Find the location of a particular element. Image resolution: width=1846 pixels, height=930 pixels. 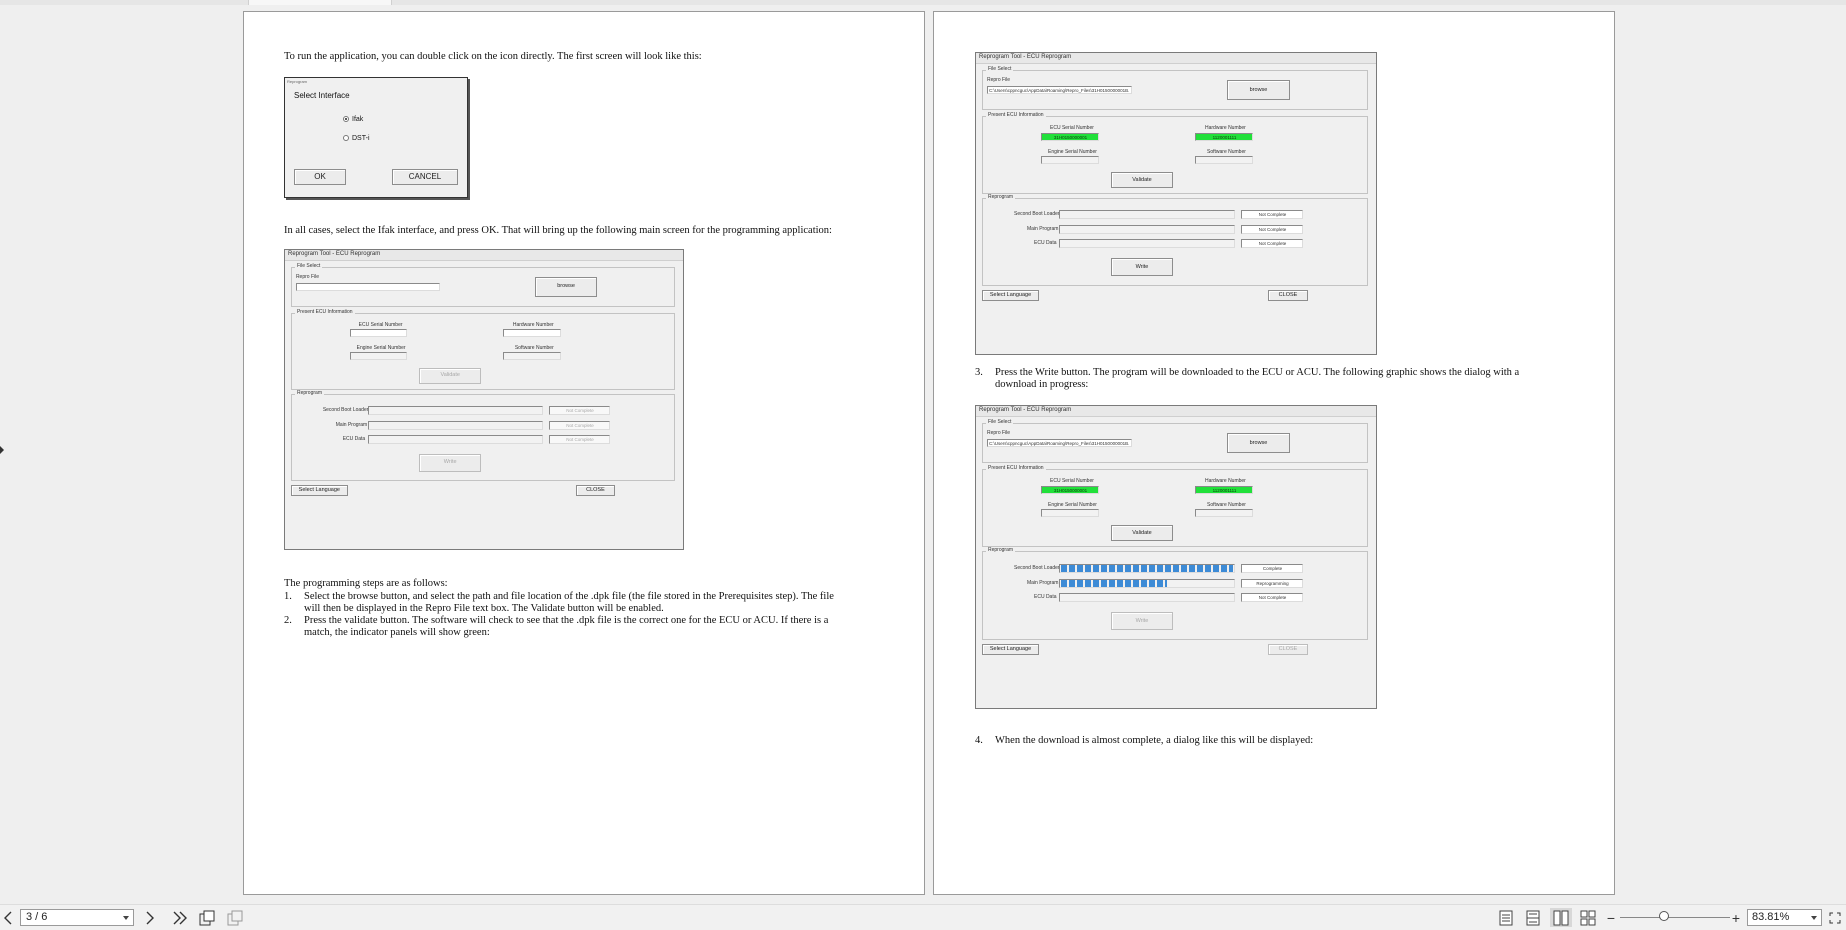

zoom-value: 83.81% is located at coordinates (1771, 917).